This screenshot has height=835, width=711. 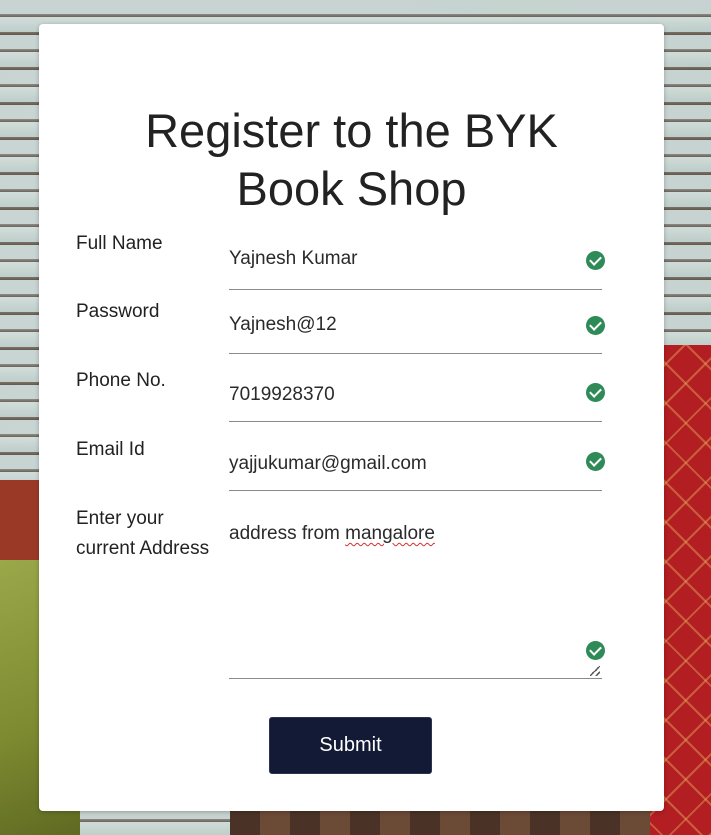 What do you see at coordinates (121, 380) in the screenshot?
I see `phone-label: Phone No.` at bounding box center [121, 380].